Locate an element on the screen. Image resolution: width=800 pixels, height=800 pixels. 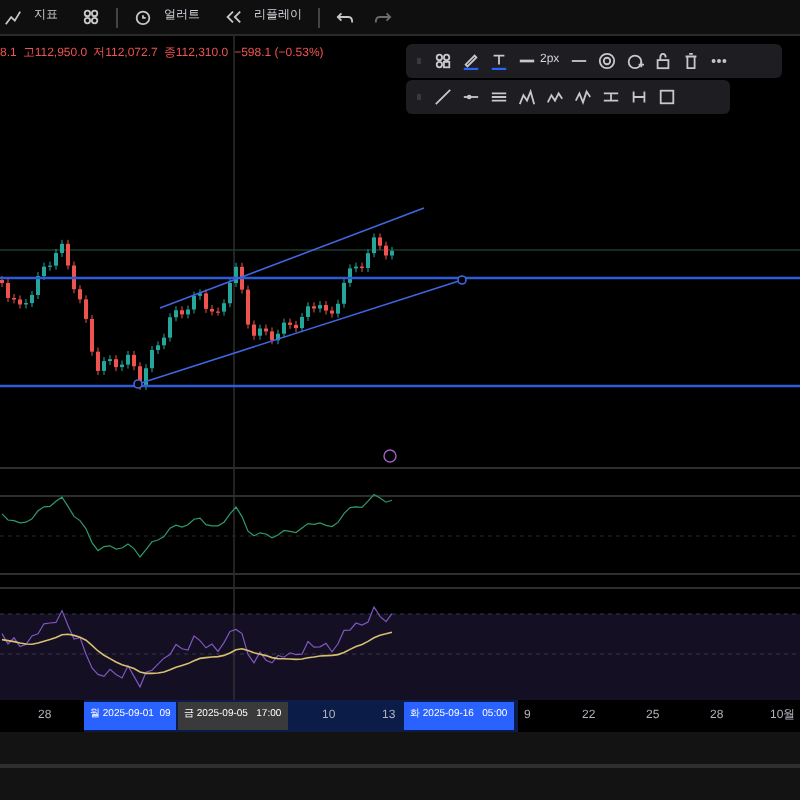
circle-marker-icon is located at coordinates (390, 456).